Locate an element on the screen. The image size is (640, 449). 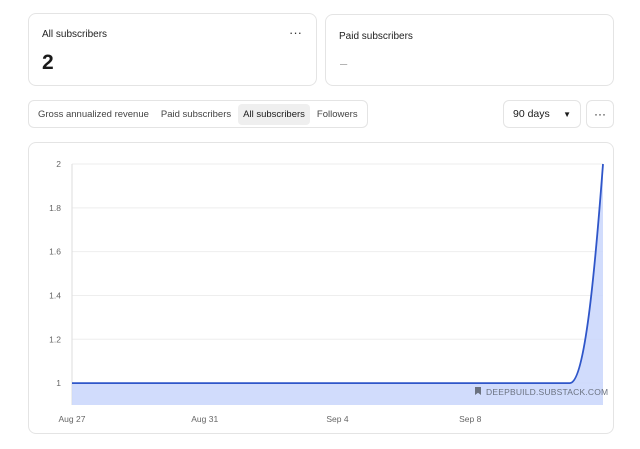
x-tick-label: Aug 31 is located at coordinates (204, 419).